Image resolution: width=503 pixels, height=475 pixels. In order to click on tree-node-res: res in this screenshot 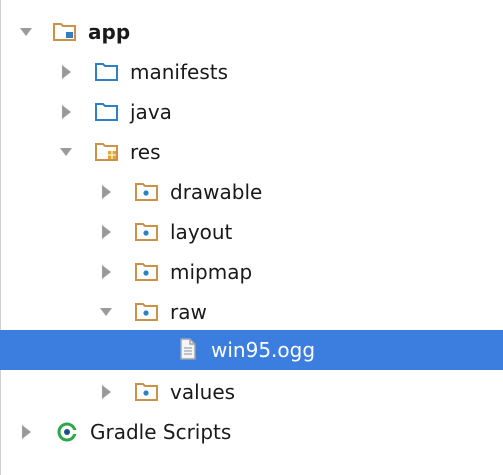, I will do `click(251, 152)`.